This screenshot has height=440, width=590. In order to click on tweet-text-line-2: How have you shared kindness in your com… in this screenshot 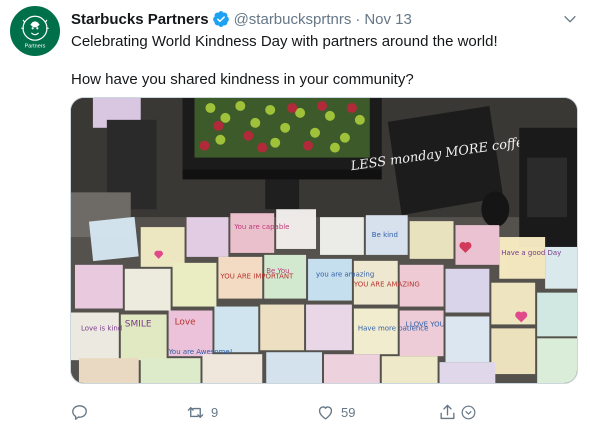, I will do `click(242, 79)`.